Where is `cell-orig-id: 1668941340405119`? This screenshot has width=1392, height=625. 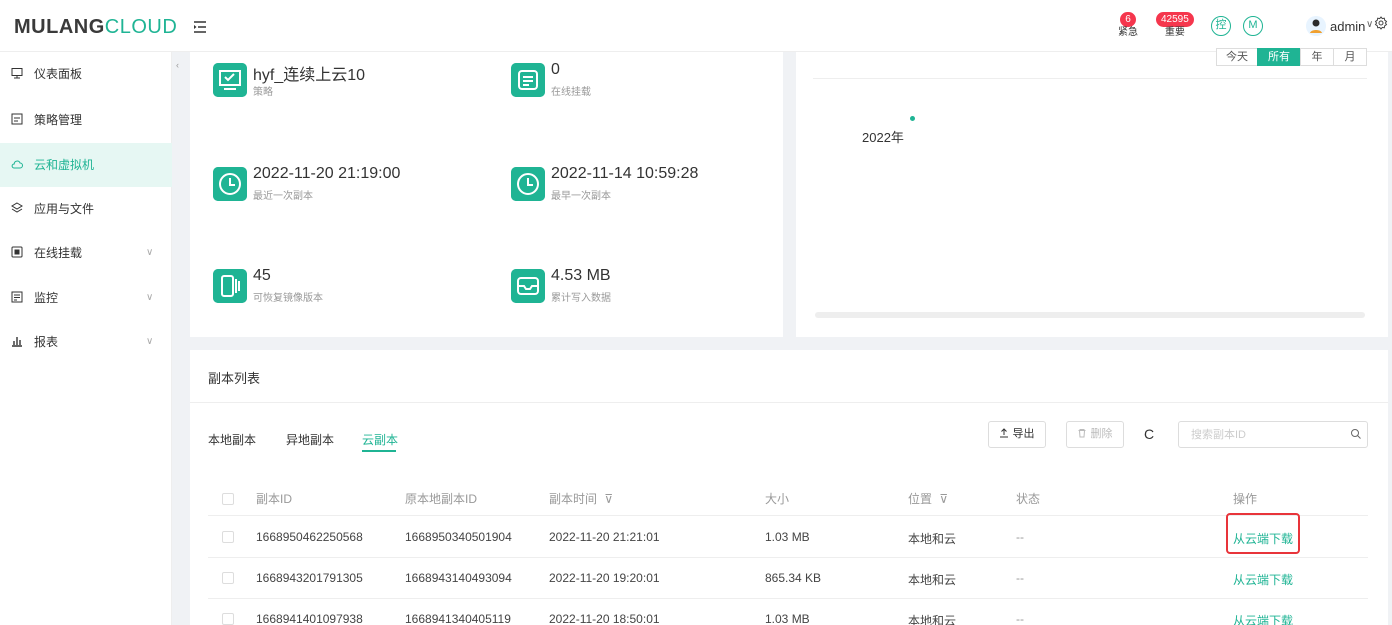
cell-orig-id: 1668941340405119 is located at coordinates (458, 618).